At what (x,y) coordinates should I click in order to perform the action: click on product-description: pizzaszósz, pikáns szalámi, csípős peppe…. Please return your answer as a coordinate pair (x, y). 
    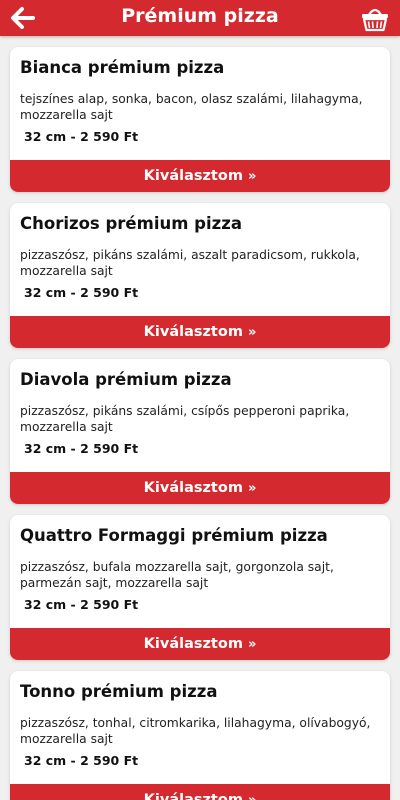
    Looking at the image, I should click on (185, 419).